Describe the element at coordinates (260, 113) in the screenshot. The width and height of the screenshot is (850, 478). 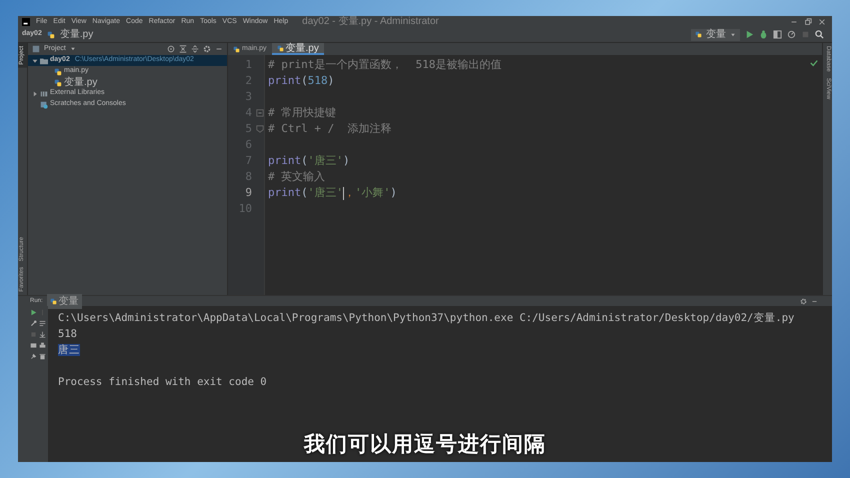
I see `fold-start-icon` at that location.